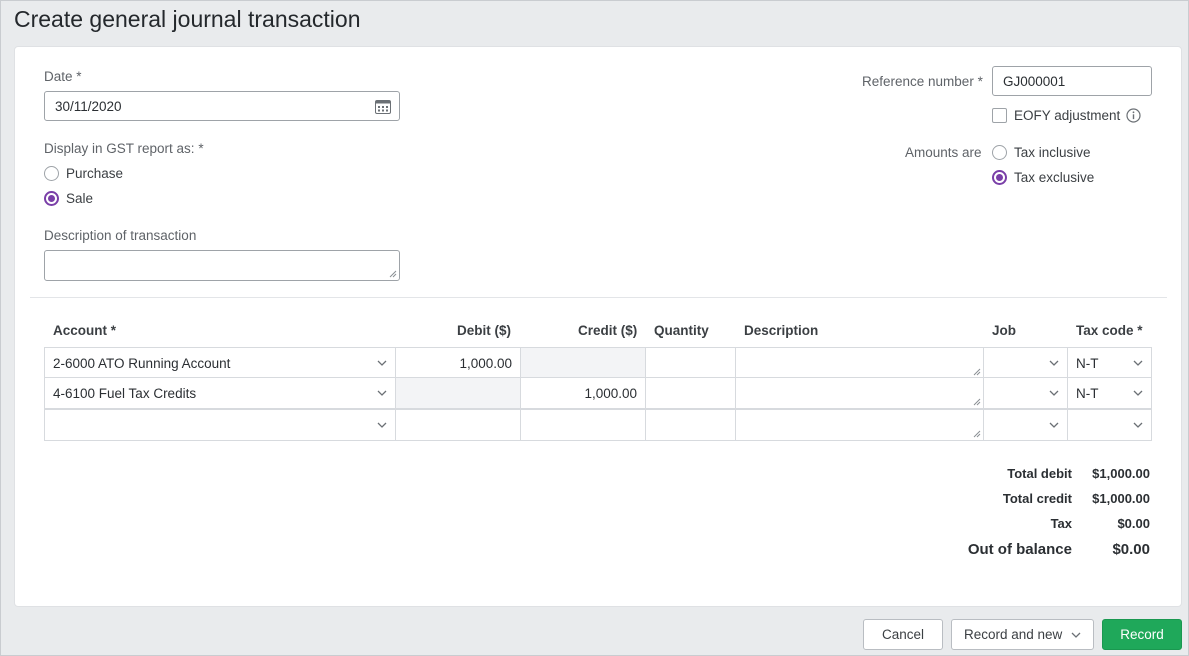 The width and height of the screenshot is (1189, 656). I want to click on tax-exclusive-label: Tax exclusive, so click(1054, 177).